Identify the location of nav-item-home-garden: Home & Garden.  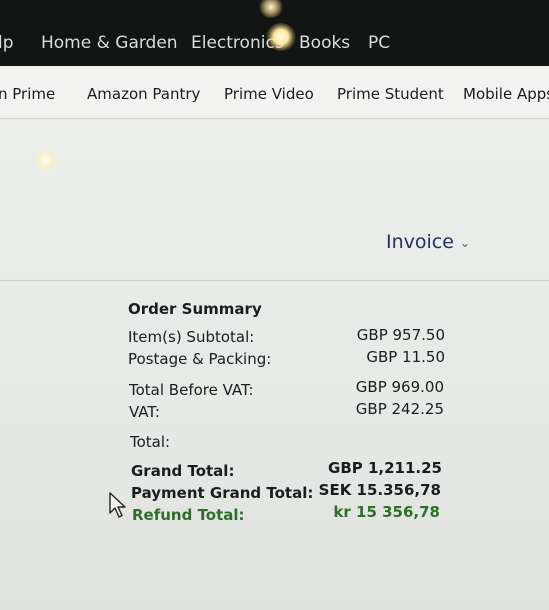
(109, 43).